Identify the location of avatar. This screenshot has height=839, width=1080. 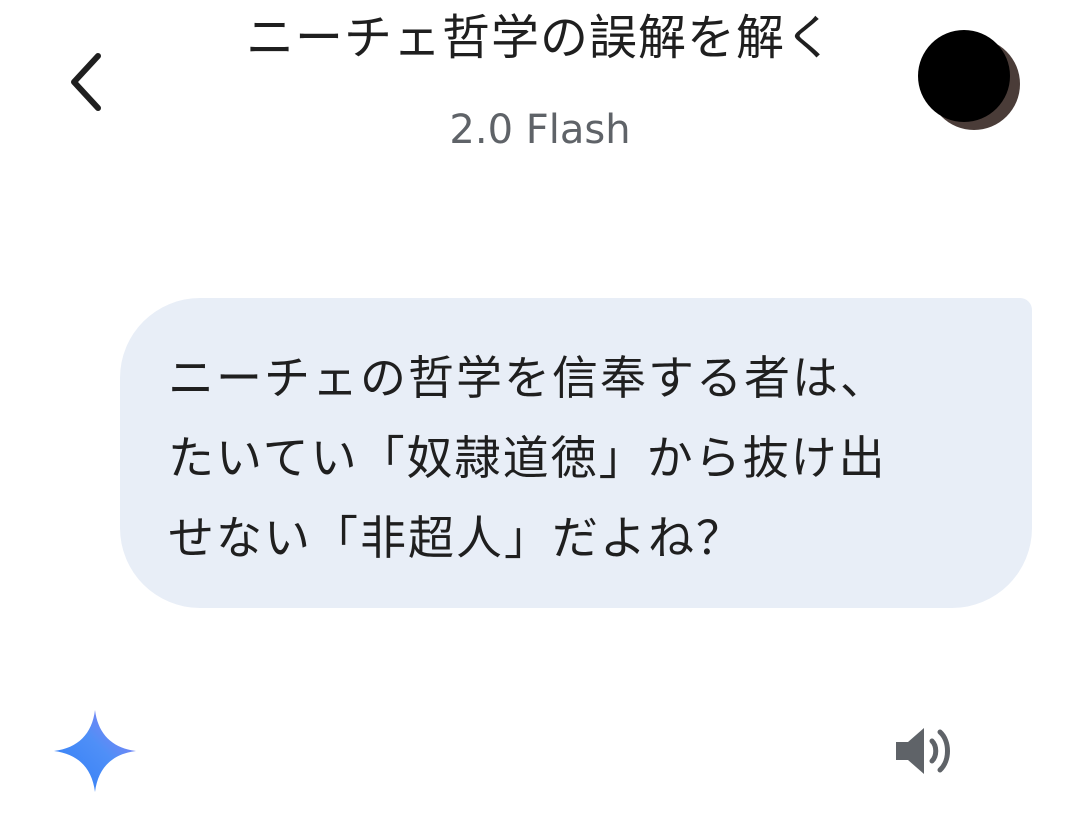
(968, 82).